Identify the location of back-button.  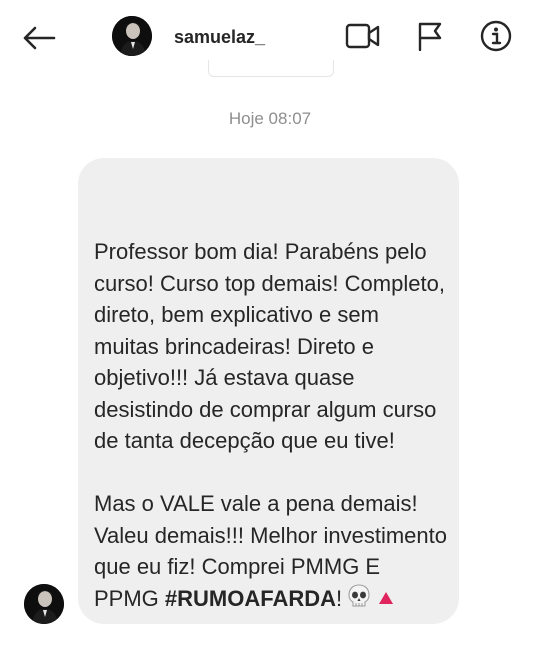
(39, 38).